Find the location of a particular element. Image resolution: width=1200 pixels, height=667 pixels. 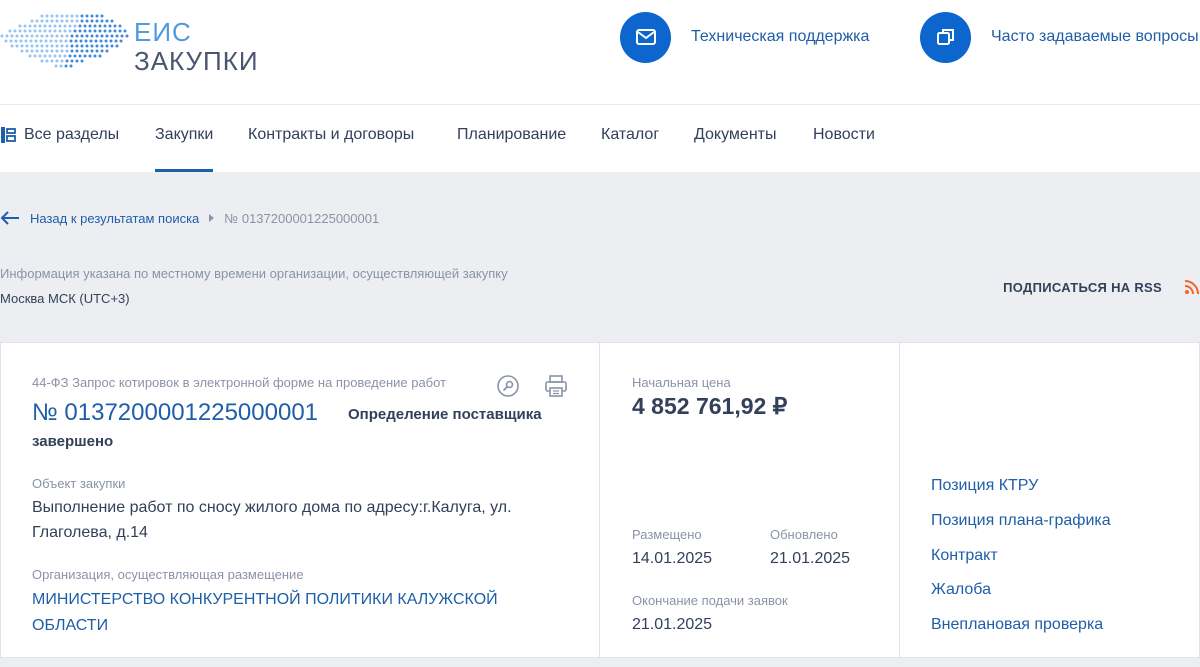

timezone-value: Москва МСК (UTC+3) is located at coordinates (65, 298).